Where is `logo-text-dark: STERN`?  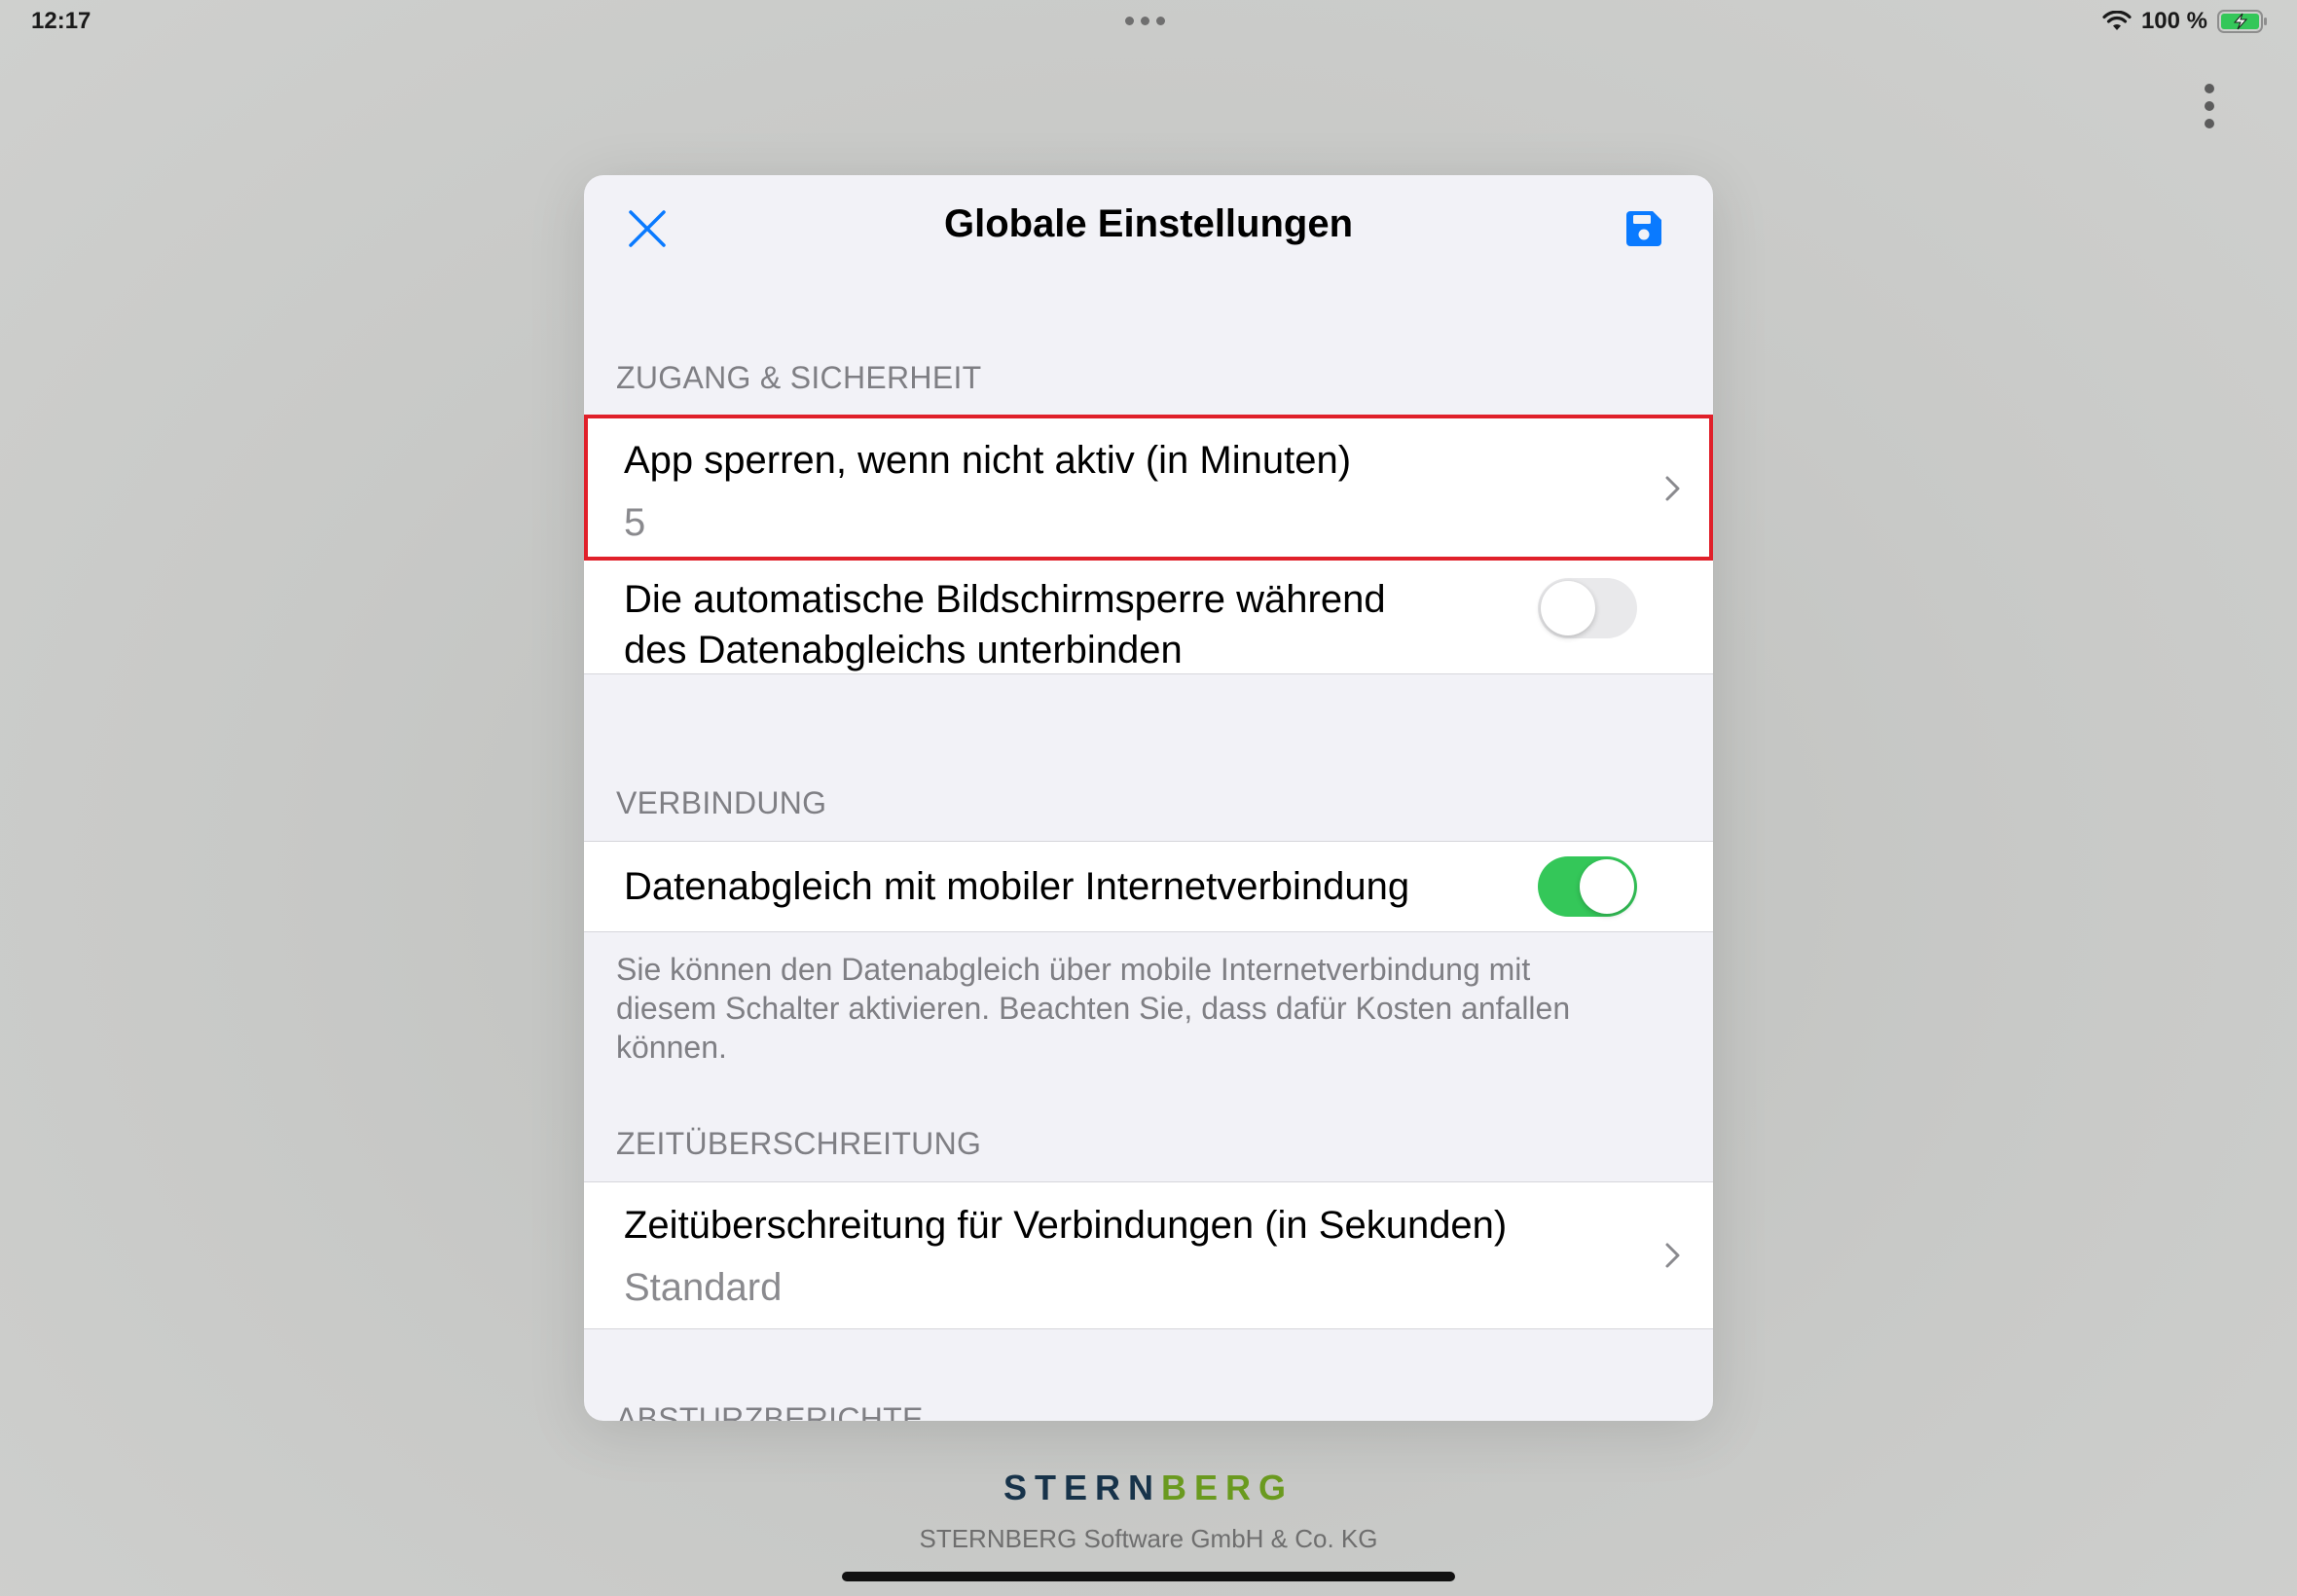 logo-text-dark: STERN is located at coordinates (1082, 1487).